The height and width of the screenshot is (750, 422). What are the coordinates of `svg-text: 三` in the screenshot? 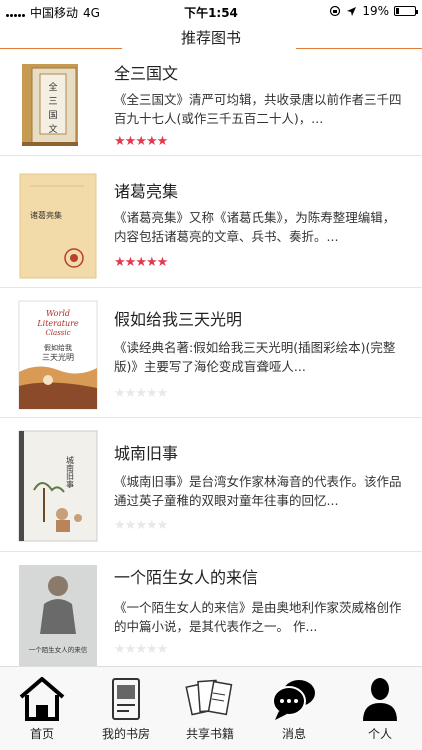 It's located at (52, 102).